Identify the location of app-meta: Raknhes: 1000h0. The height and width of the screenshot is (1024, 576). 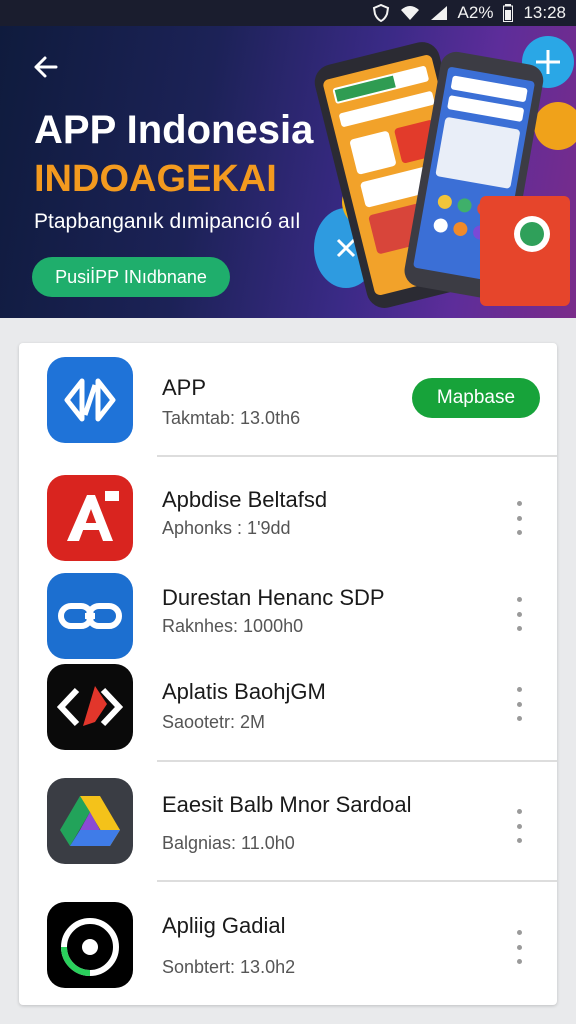
(233, 626).